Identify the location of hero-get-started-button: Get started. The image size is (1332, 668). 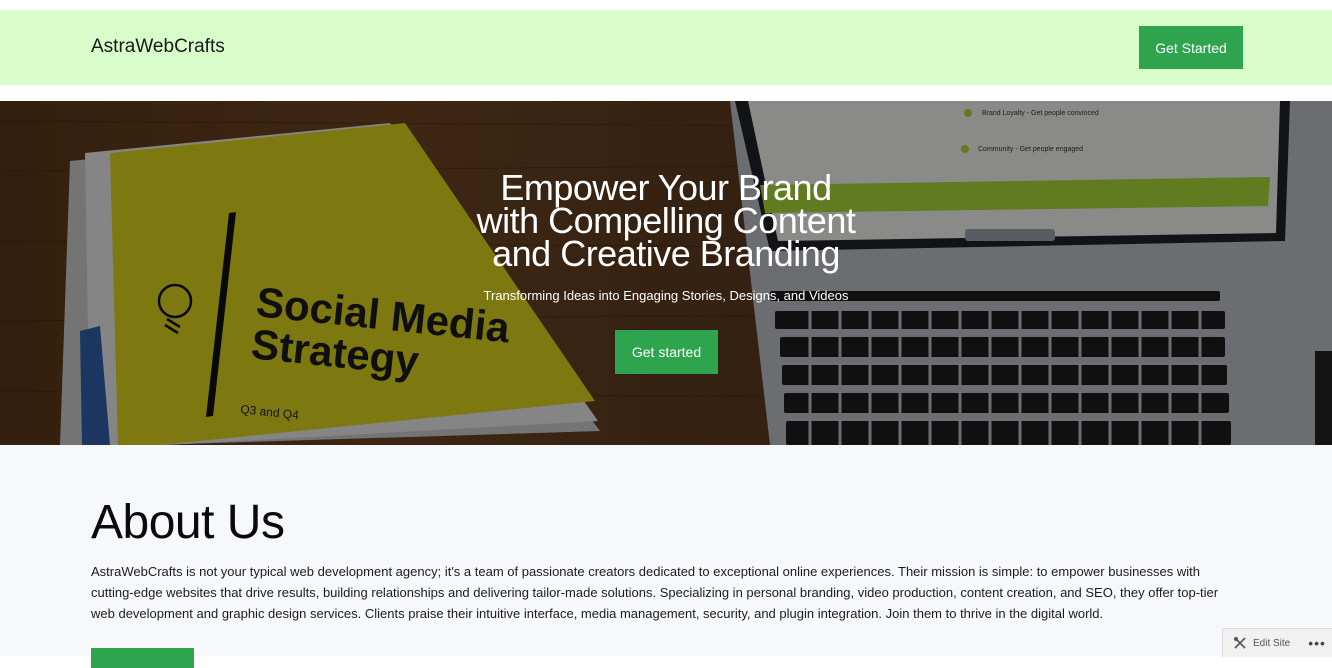
(666, 352).